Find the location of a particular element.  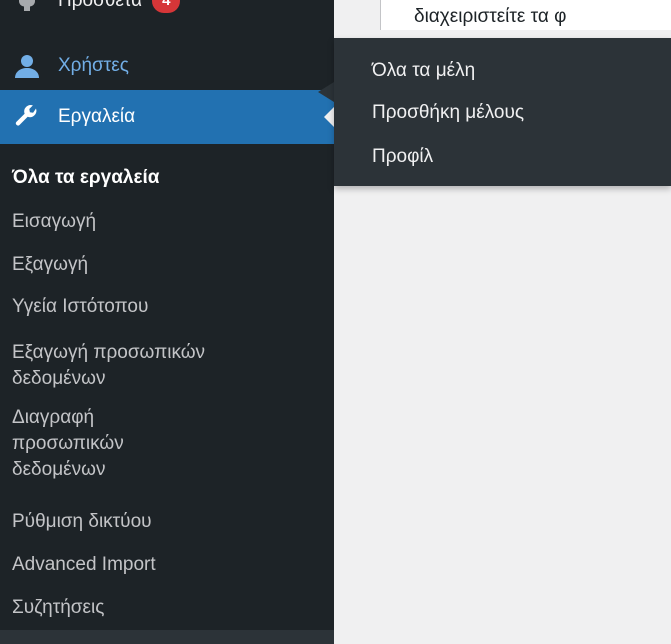

submenu-item-erase-personal-data: Διαγραφή προσωπικών δεδομένων is located at coordinates (167, 444).